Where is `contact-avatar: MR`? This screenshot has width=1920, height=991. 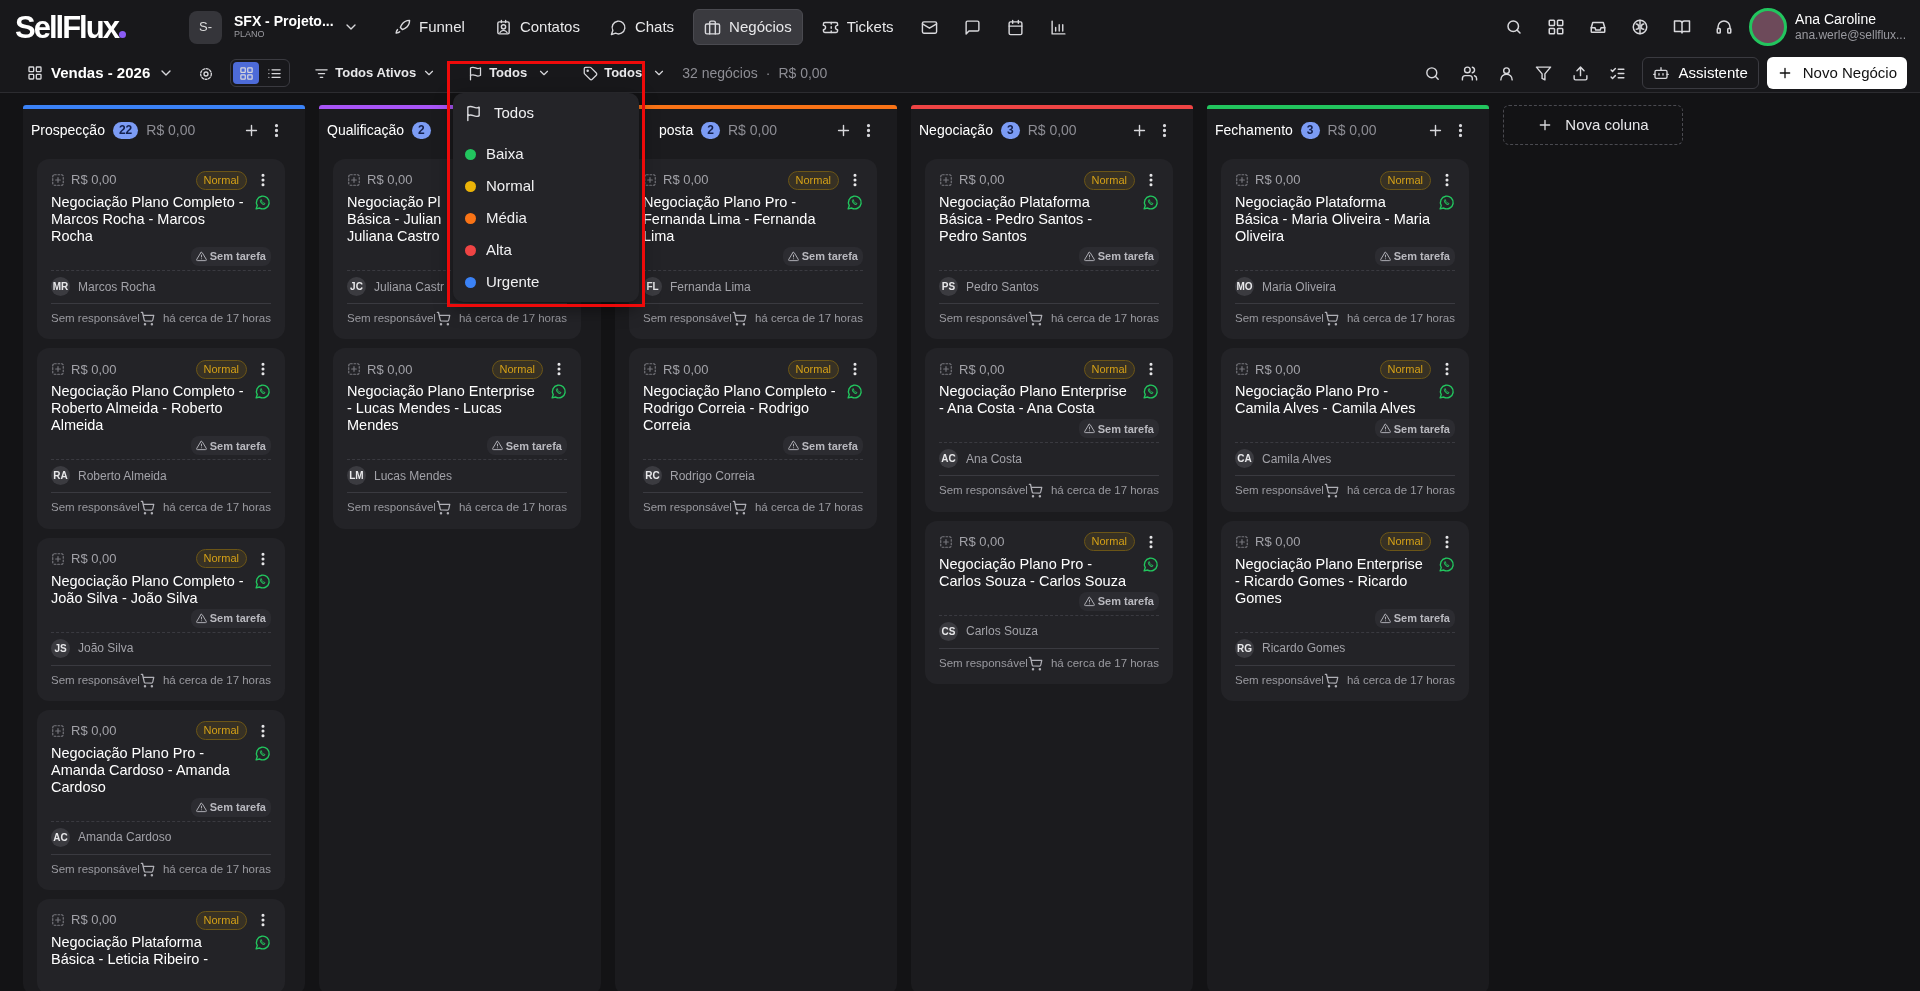 contact-avatar: MR is located at coordinates (60, 286).